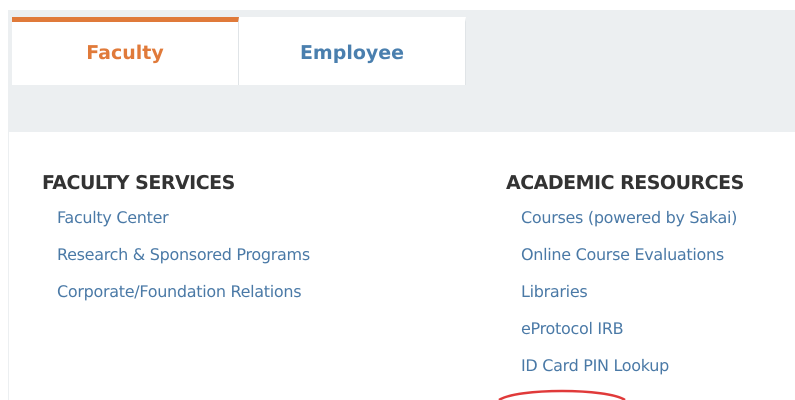  What do you see at coordinates (658, 254) in the screenshot?
I see `link: Online Course Evaluations` at bounding box center [658, 254].